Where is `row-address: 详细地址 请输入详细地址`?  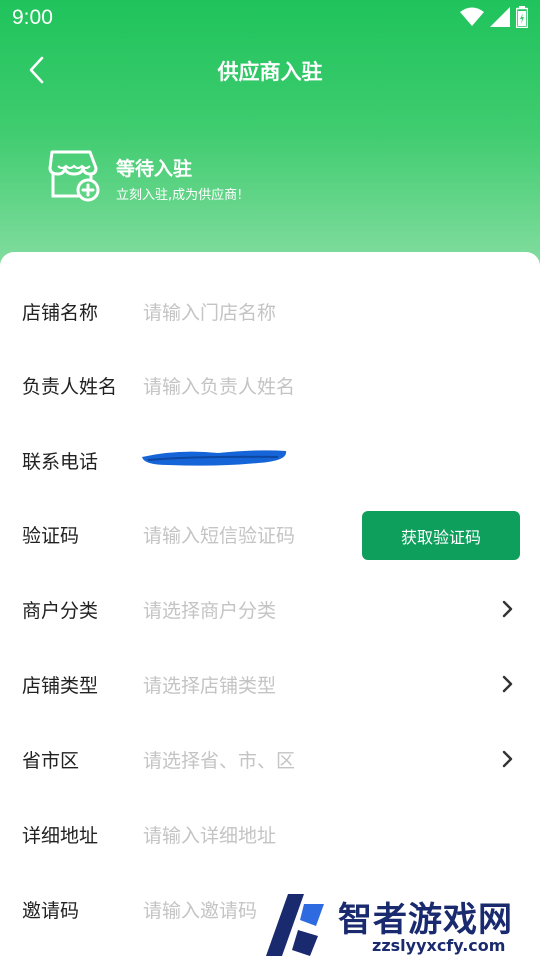 row-address: 详细地址 请输入详细地址 is located at coordinates (270, 833).